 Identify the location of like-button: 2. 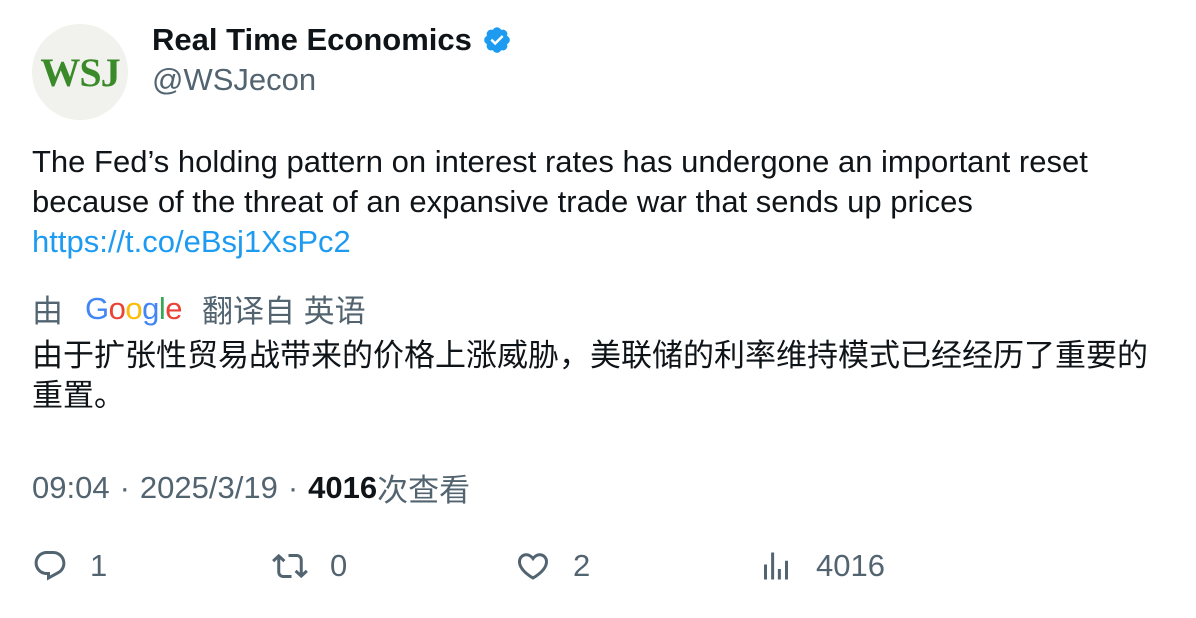
(552, 566).